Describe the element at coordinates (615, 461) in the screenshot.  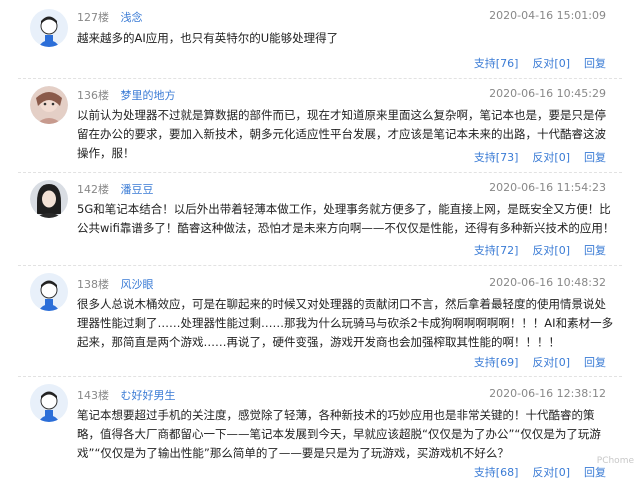
I see `site-watermark: PChome` at that location.